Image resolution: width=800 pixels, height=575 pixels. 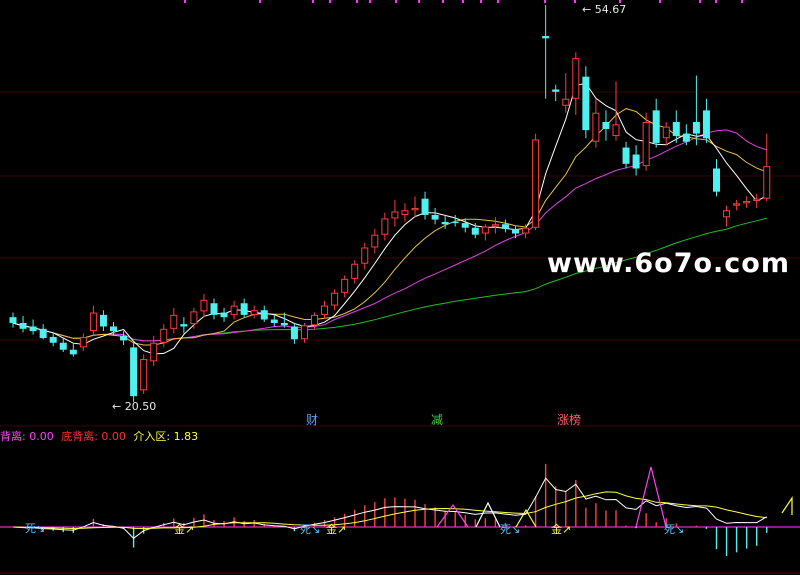 What do you see at coordinates (310, 529) in the screenshot?
I see `signal-death-2: 死↘` at bounding box center [310, 529].